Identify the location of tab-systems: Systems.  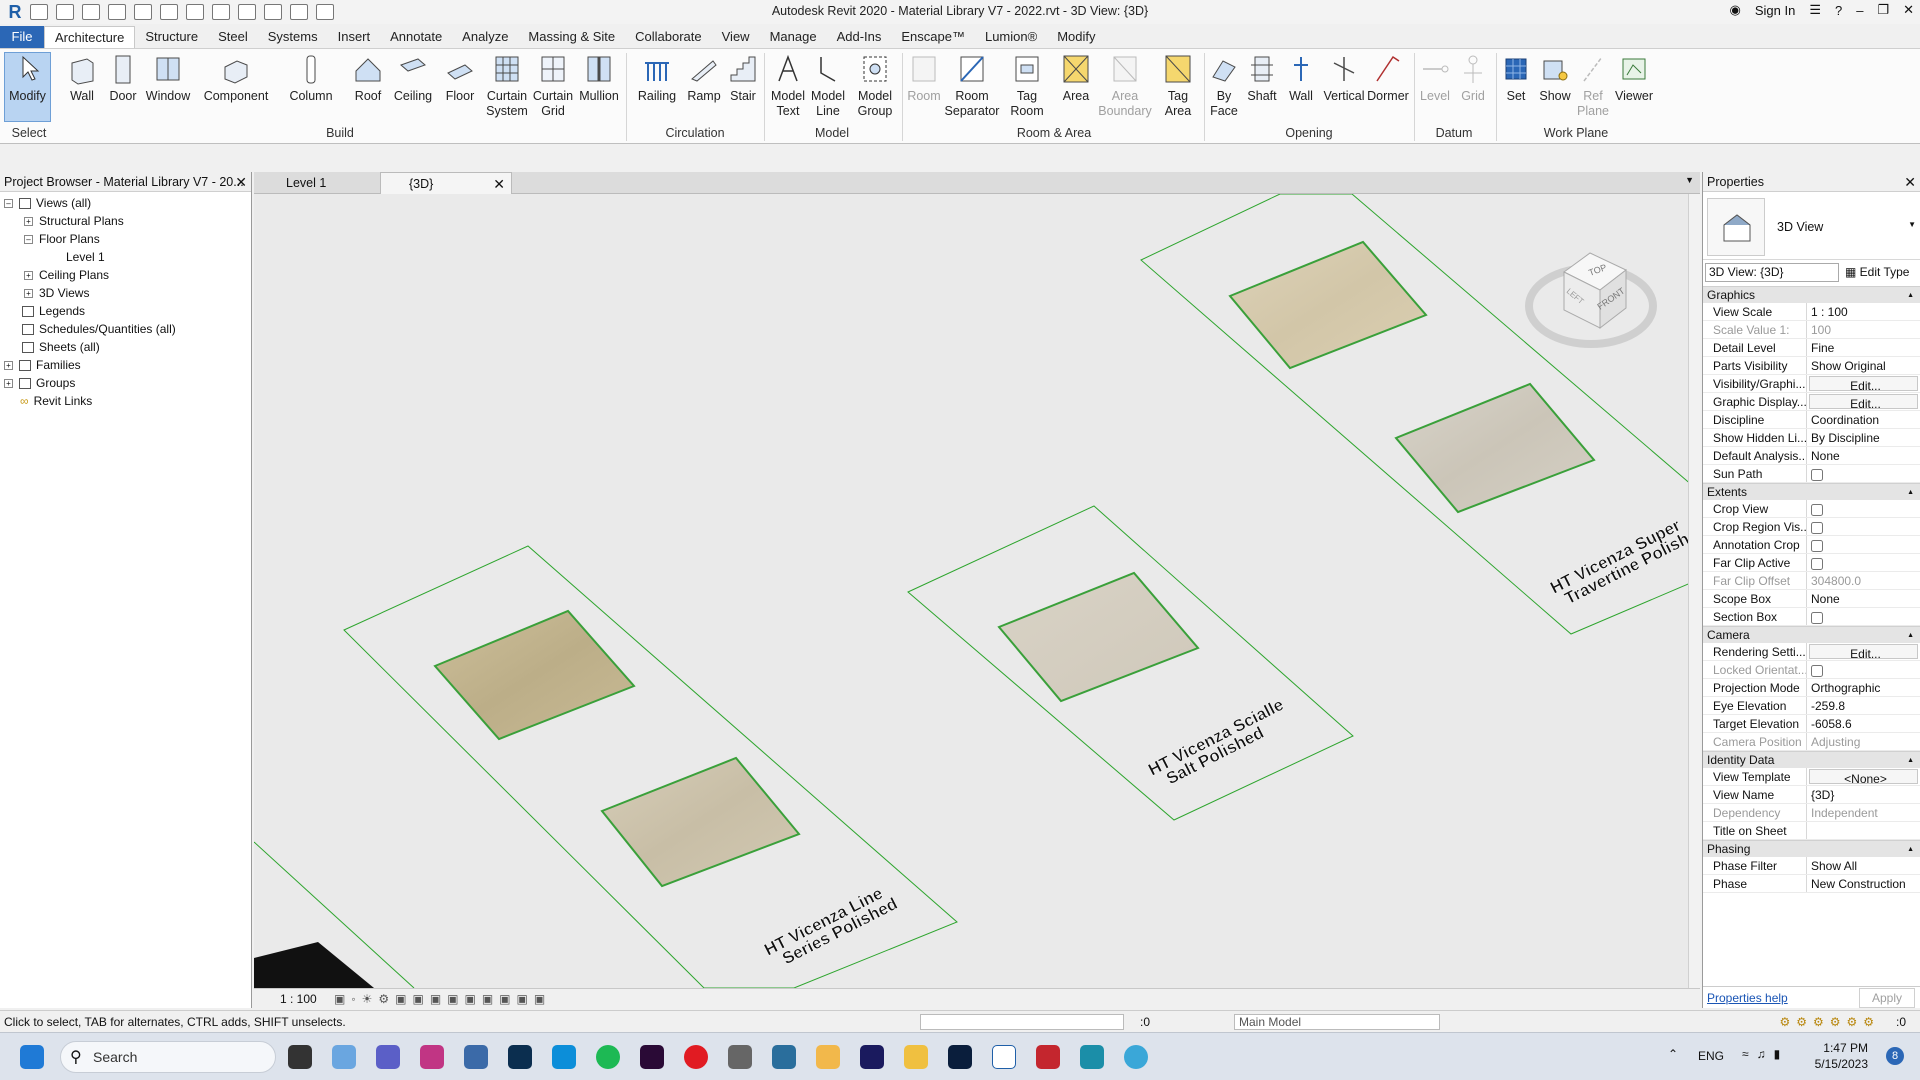
(293, 37).